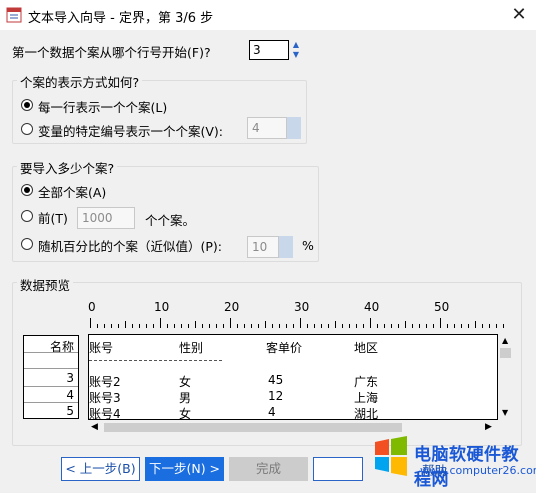 The width and height of the screenshot is (536, 493). What do you see at coordinates (130, 130) in the screenshot?
I see `radio-var-count-label: 变量的特定编号表示一个个案(V):` at bounding box center [130, 130].